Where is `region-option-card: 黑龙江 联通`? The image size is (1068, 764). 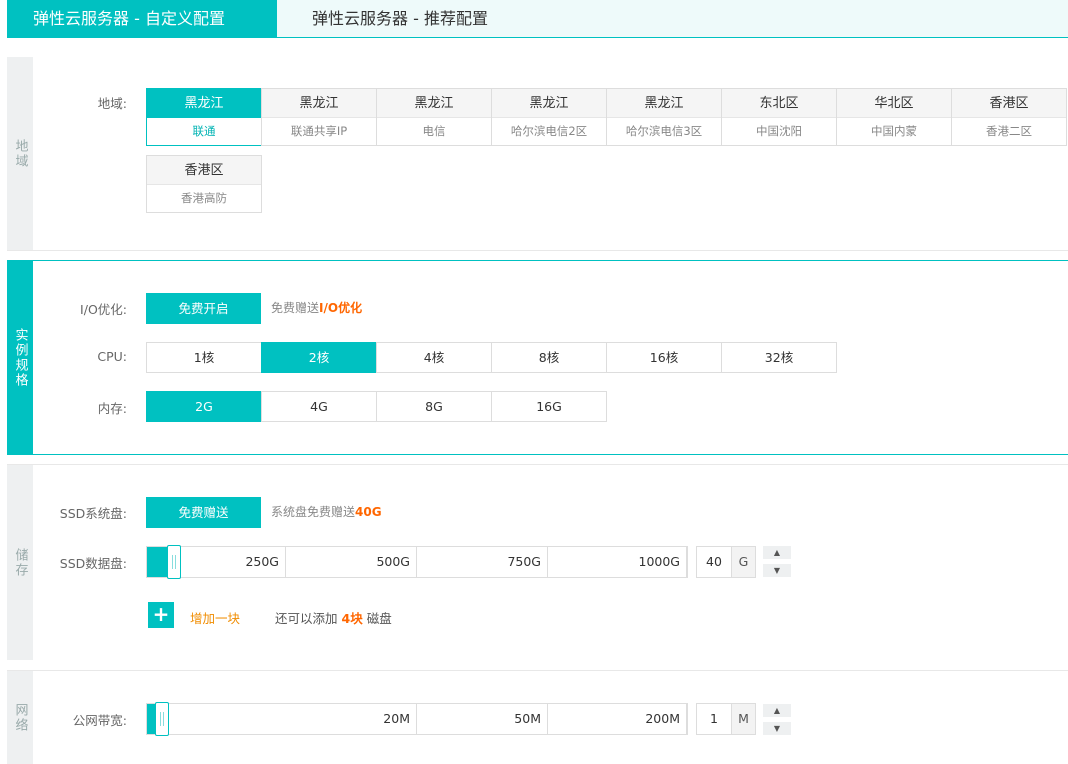
region-option-card: 黑龙江 联通 is located at coordinates (204, 117).